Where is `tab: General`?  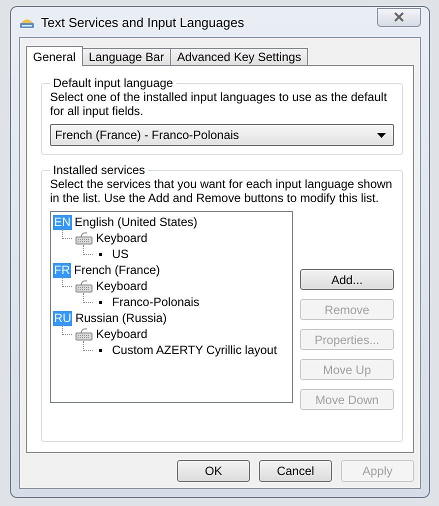
tab: General is located at coordinates (54, 56).